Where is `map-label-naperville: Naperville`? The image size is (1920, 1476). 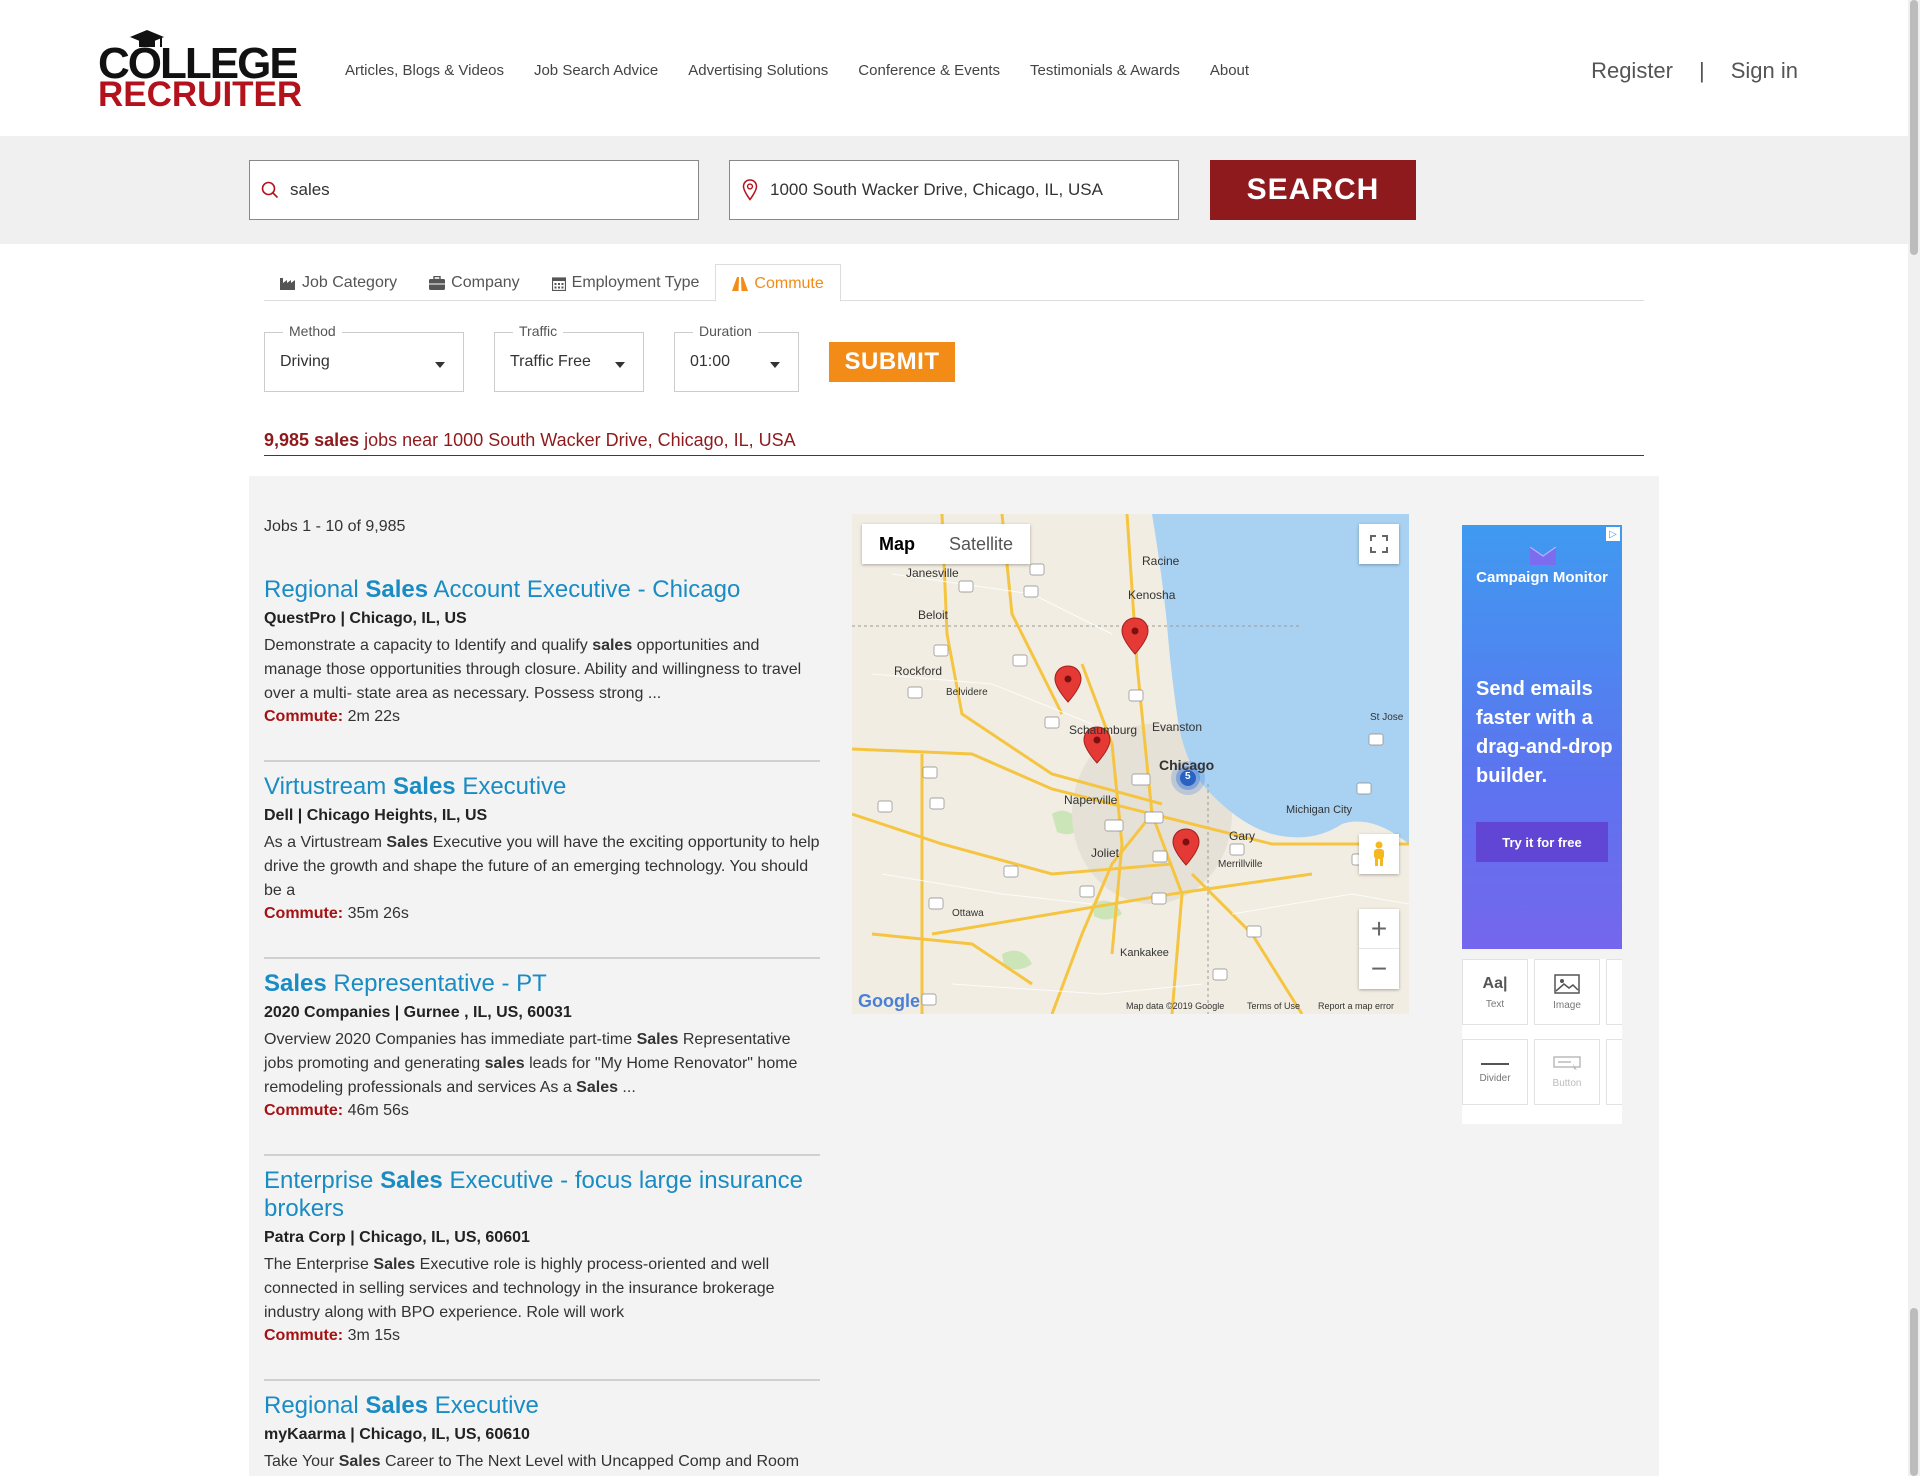 map-label-naperville: Naperville is located at coordinates (1091, 800).